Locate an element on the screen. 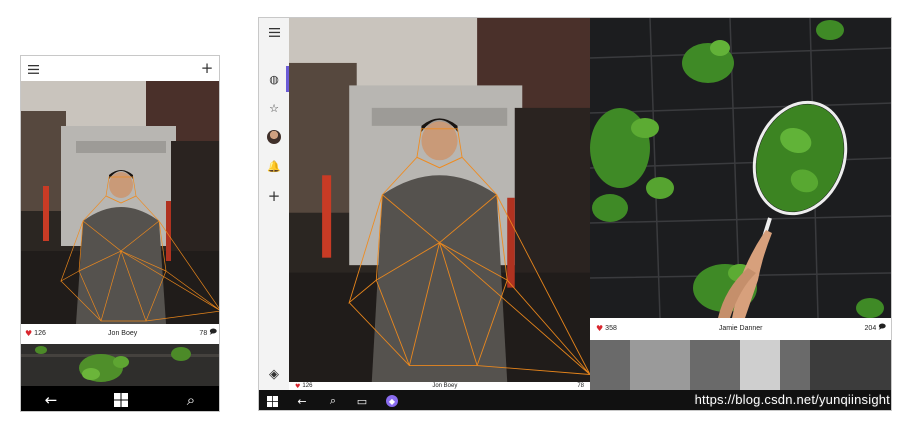  star-icon: ☆ is located at coordinates (274, 108).